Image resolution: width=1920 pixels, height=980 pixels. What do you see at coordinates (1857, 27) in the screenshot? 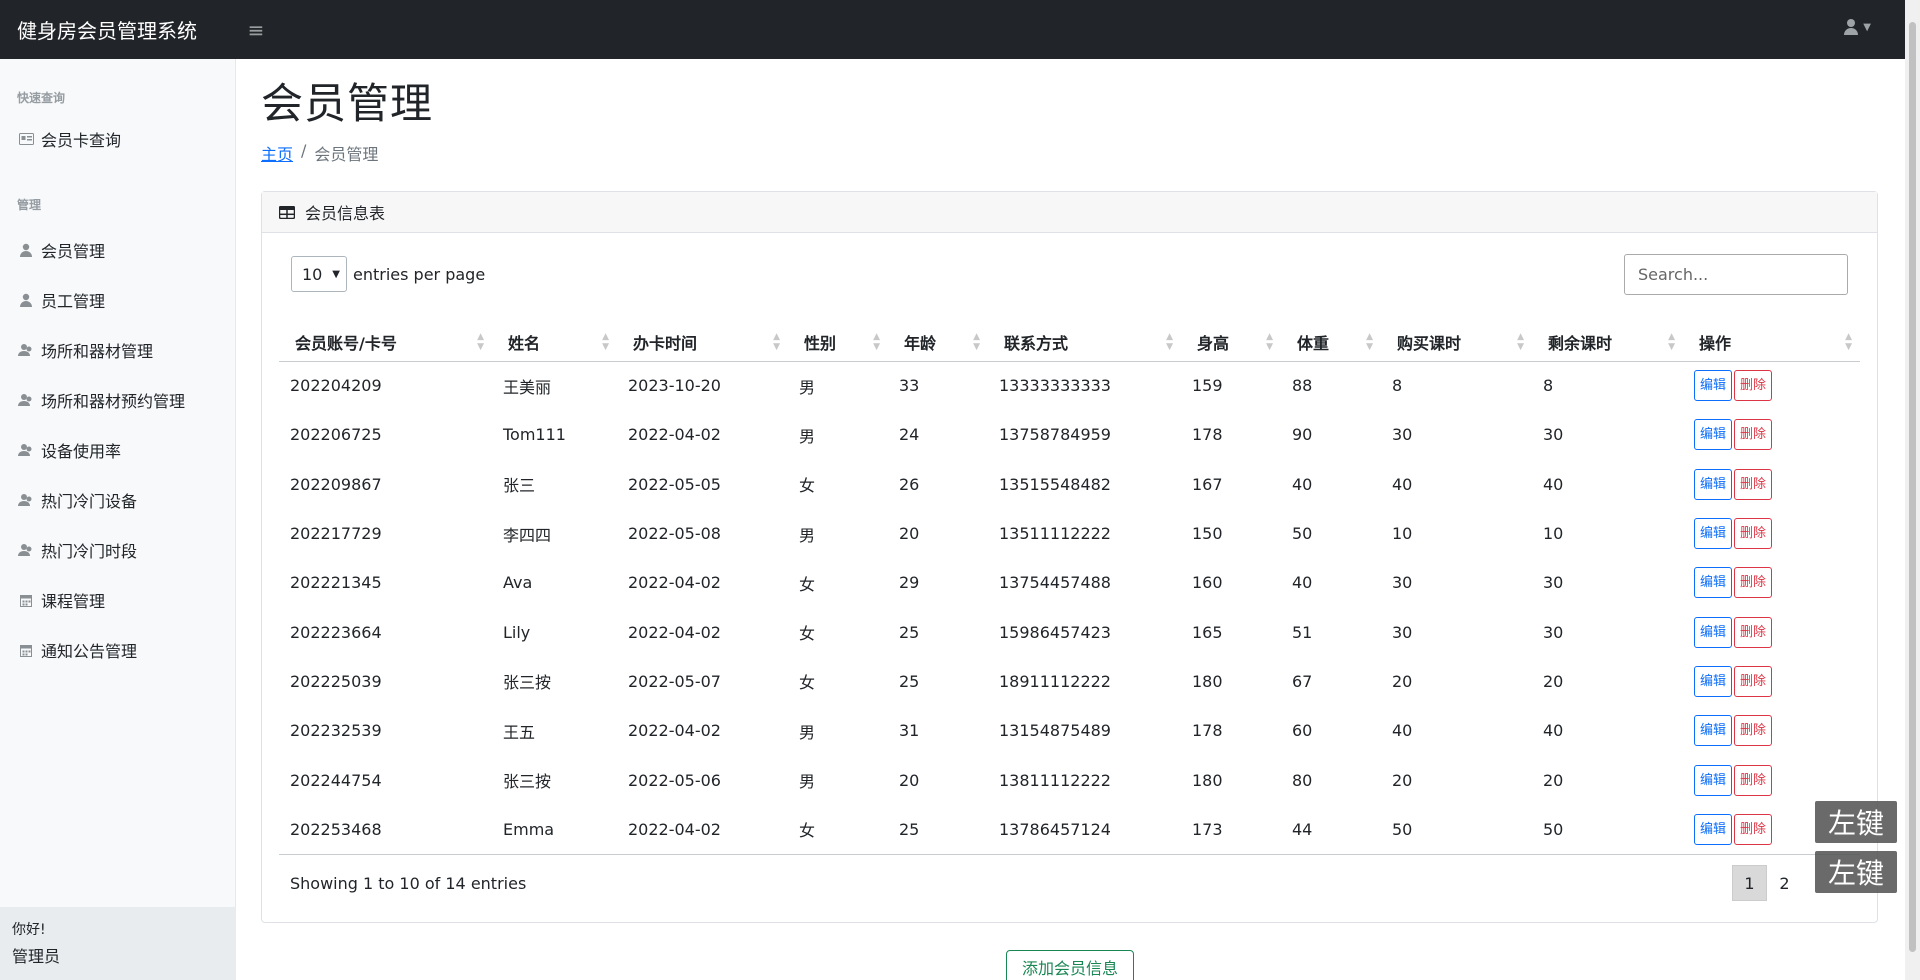
I see `user-dropdown: ▼` at bounding box center [1857, 27].